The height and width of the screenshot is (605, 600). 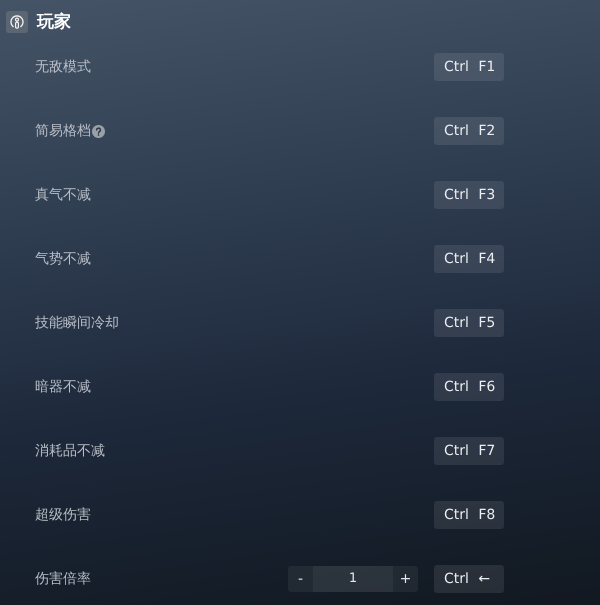 What do you see at coordinates (63, 131) in the screenshot?
I see `option-label: 简易格档` at bounding box center [63, 131].